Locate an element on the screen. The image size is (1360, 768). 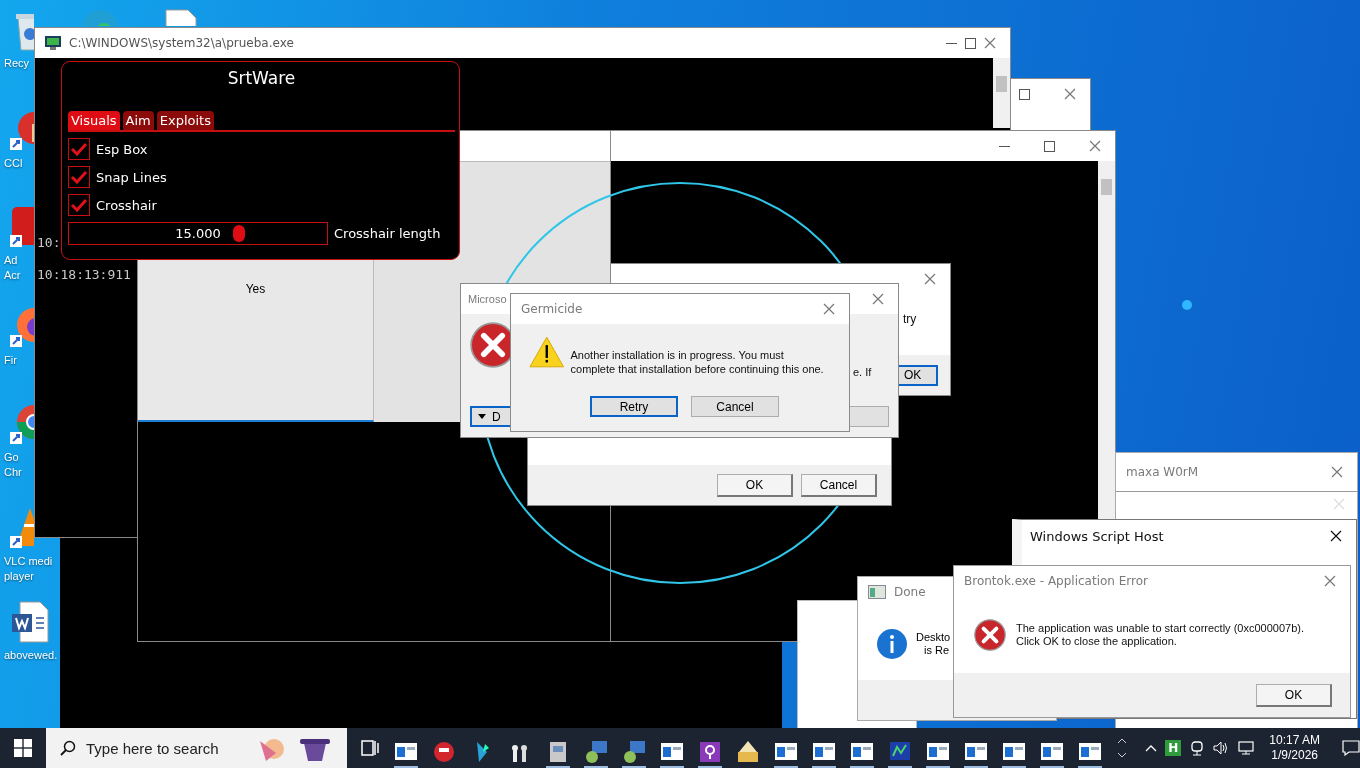
icon-label: Fir is located at coordinates (10, 360).